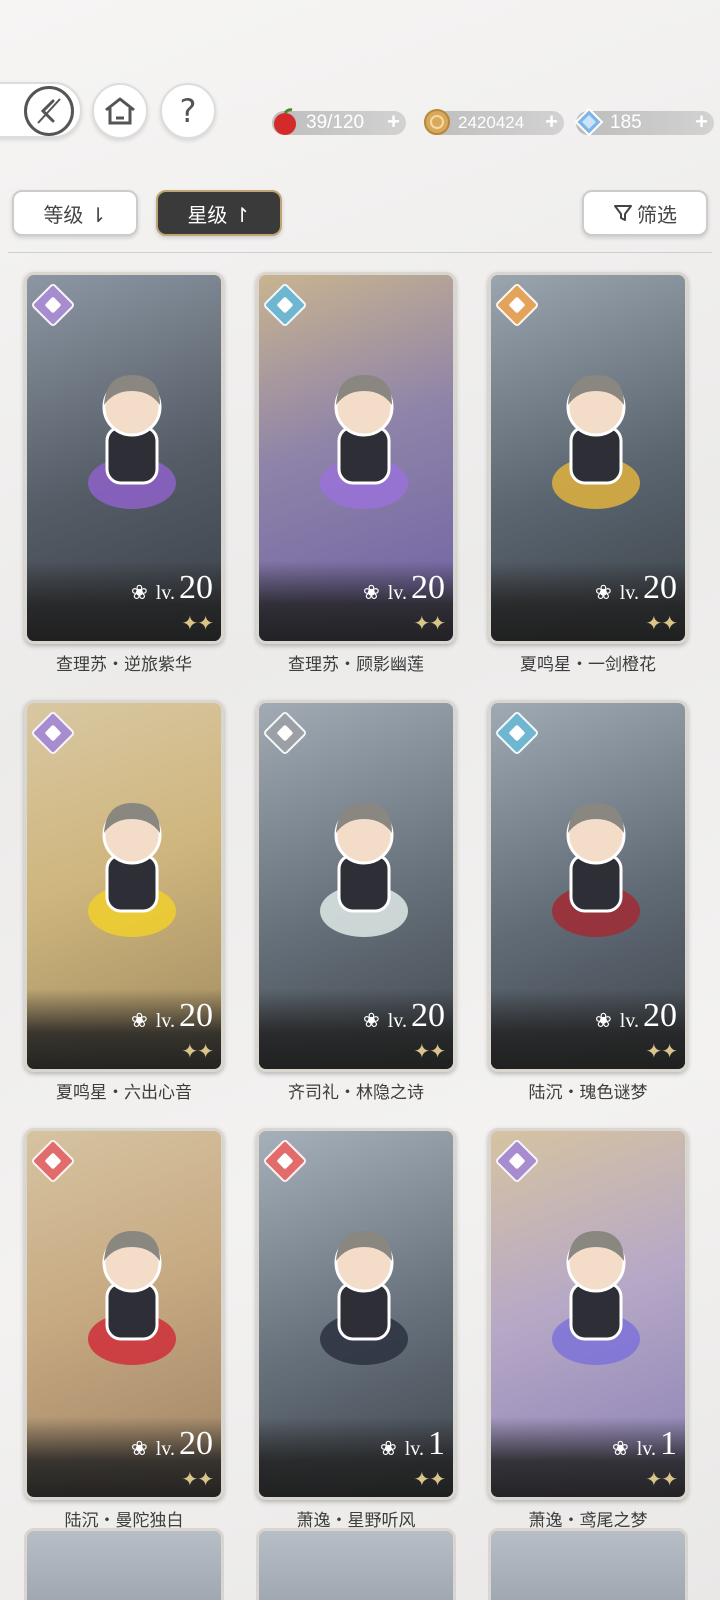  I want to click on card-name: 查理苏・逆旅紫华, so click(124, 665).